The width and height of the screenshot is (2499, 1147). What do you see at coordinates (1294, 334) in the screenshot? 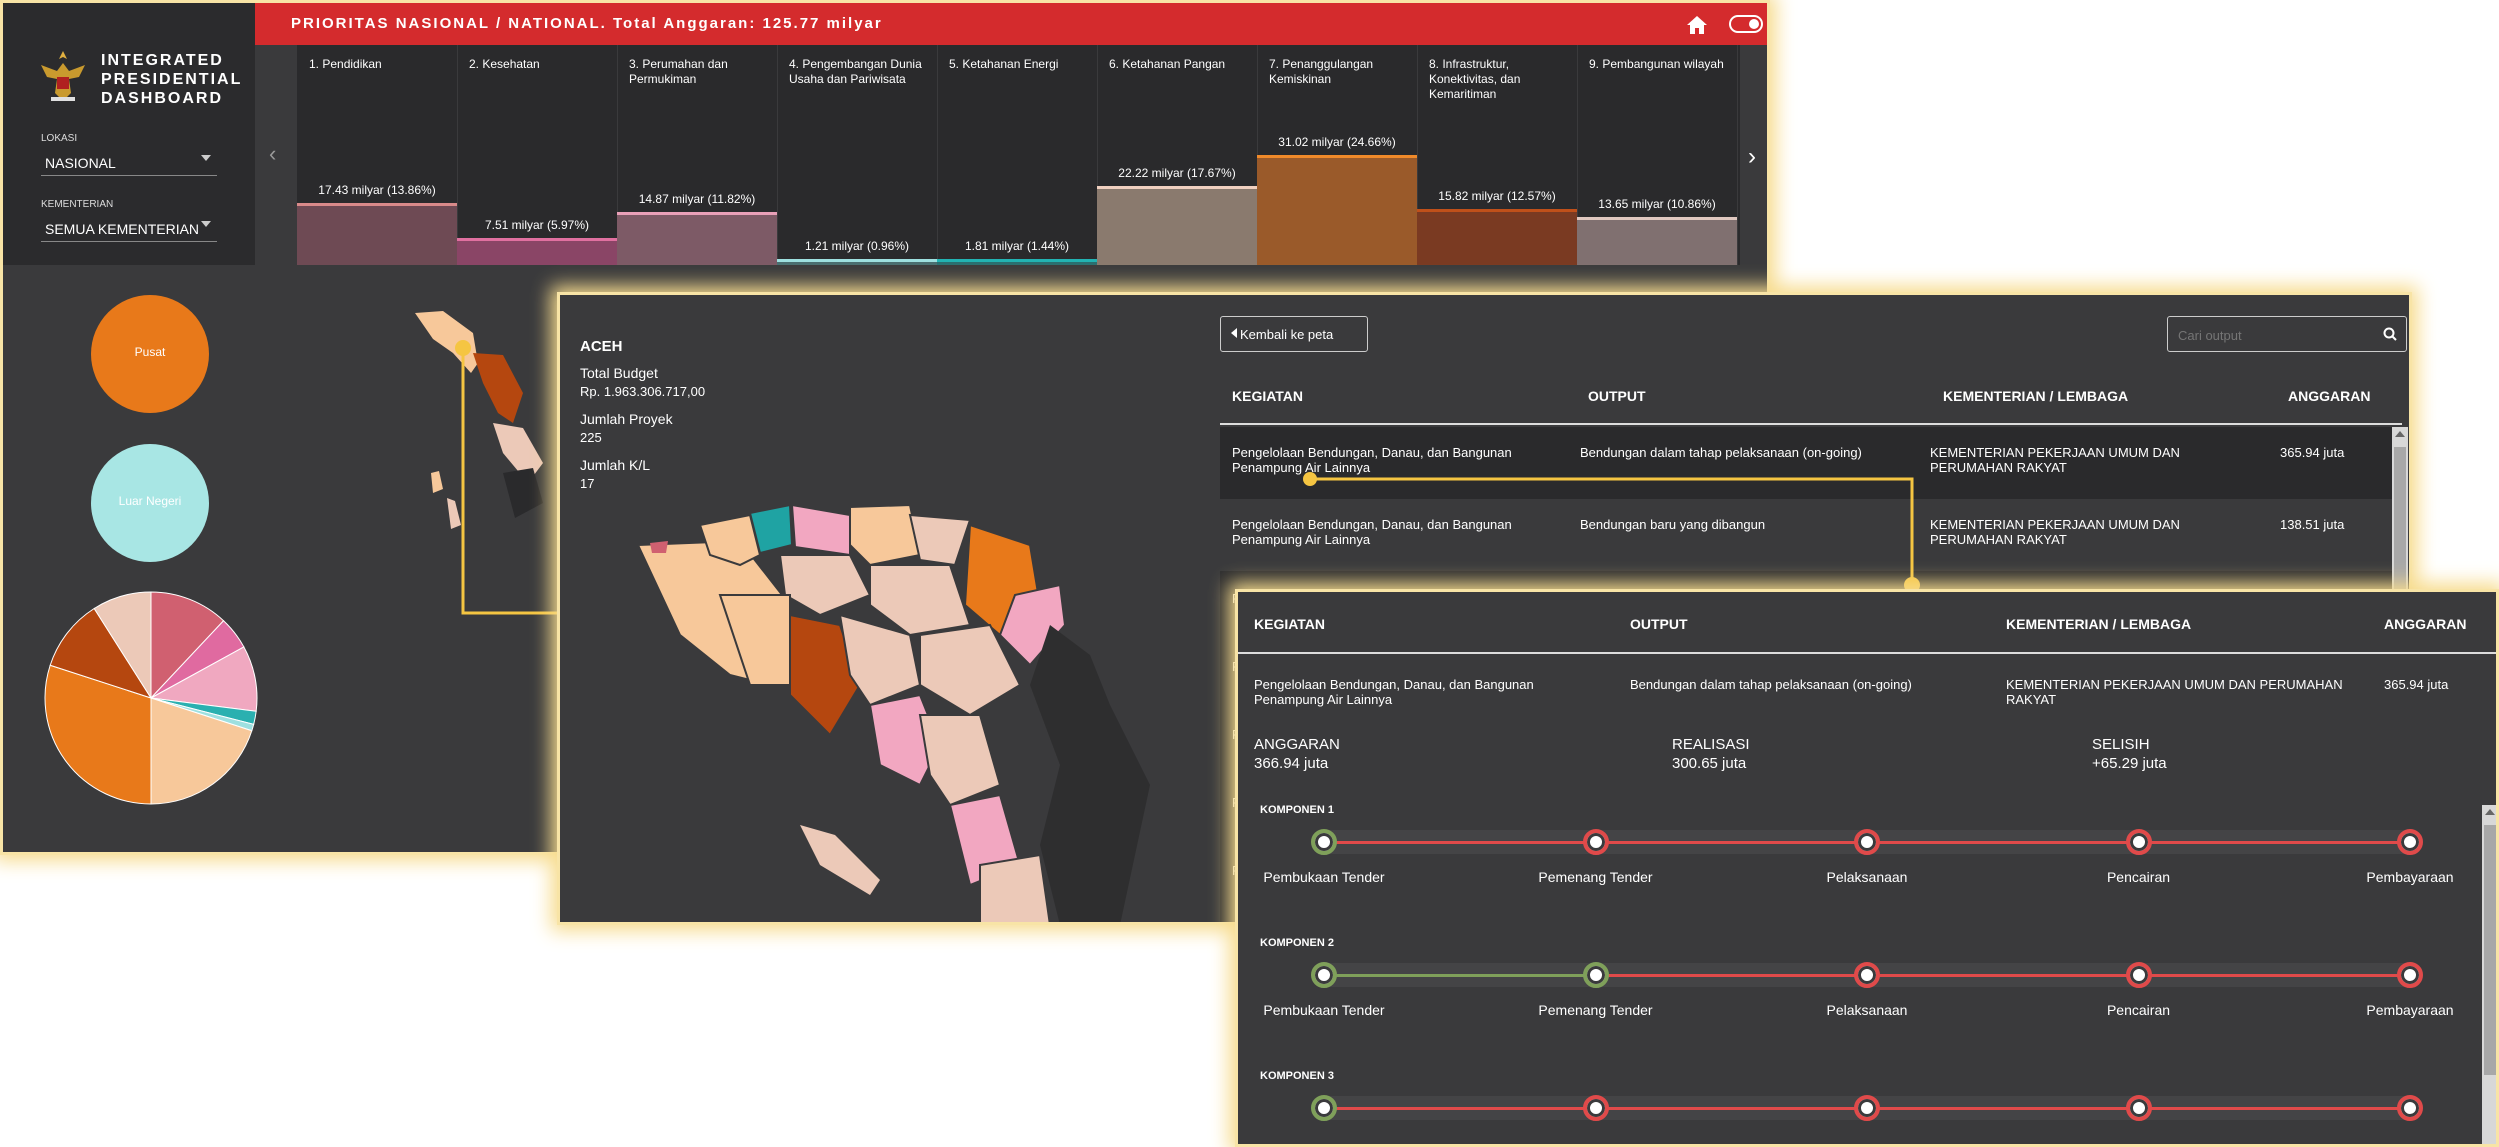
I see `back-to-map-button: Kembali ke peta` at bounding box center [1294, 334].